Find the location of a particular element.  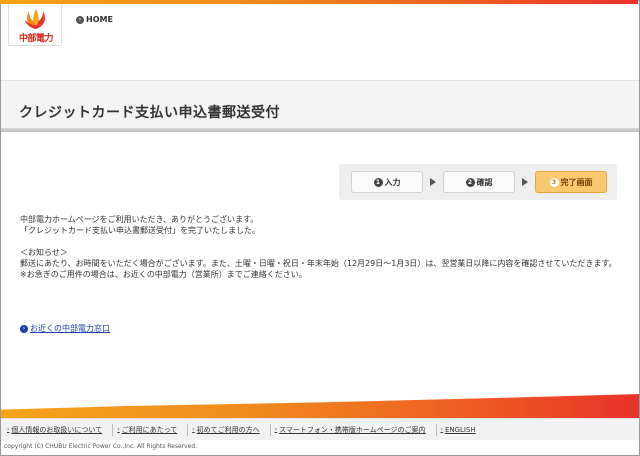

progress-steps: 1 入力 2 確認 3 完了画面 is located at coordinates (478, 182).